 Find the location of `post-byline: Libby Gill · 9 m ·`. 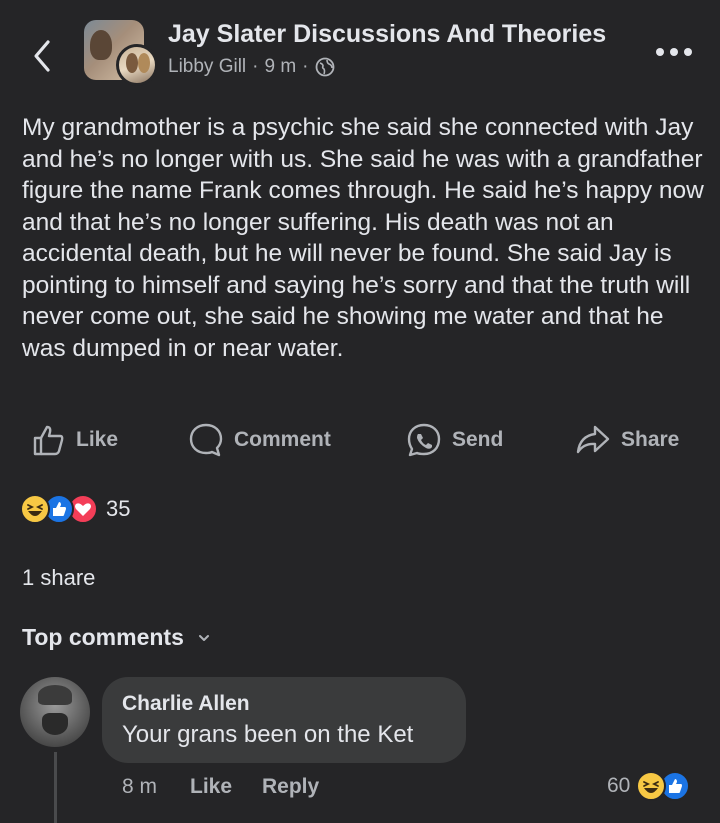

post-byline: Libby Gill · 9 m · is located at coordinates (251, 67).